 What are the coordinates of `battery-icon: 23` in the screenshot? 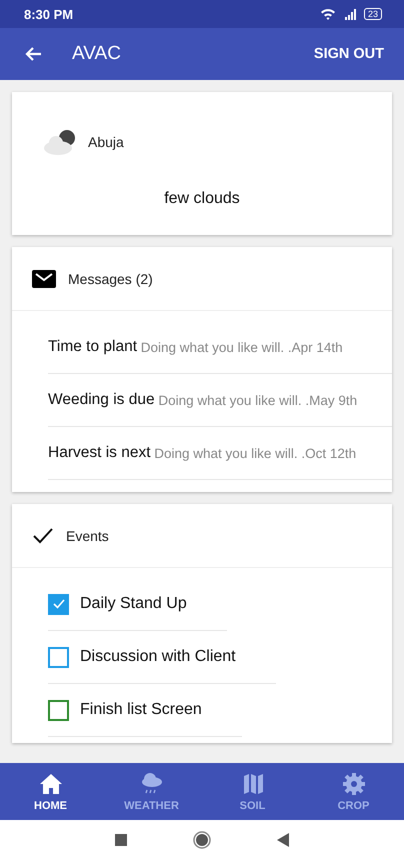 It's located at (373, 14).